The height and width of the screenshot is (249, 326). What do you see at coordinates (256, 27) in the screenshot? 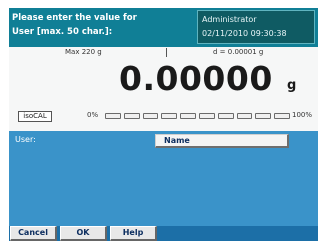
I see `user-info-box: Administrator 02/11/2010 09:30:38` at bounding box center [256, 27].